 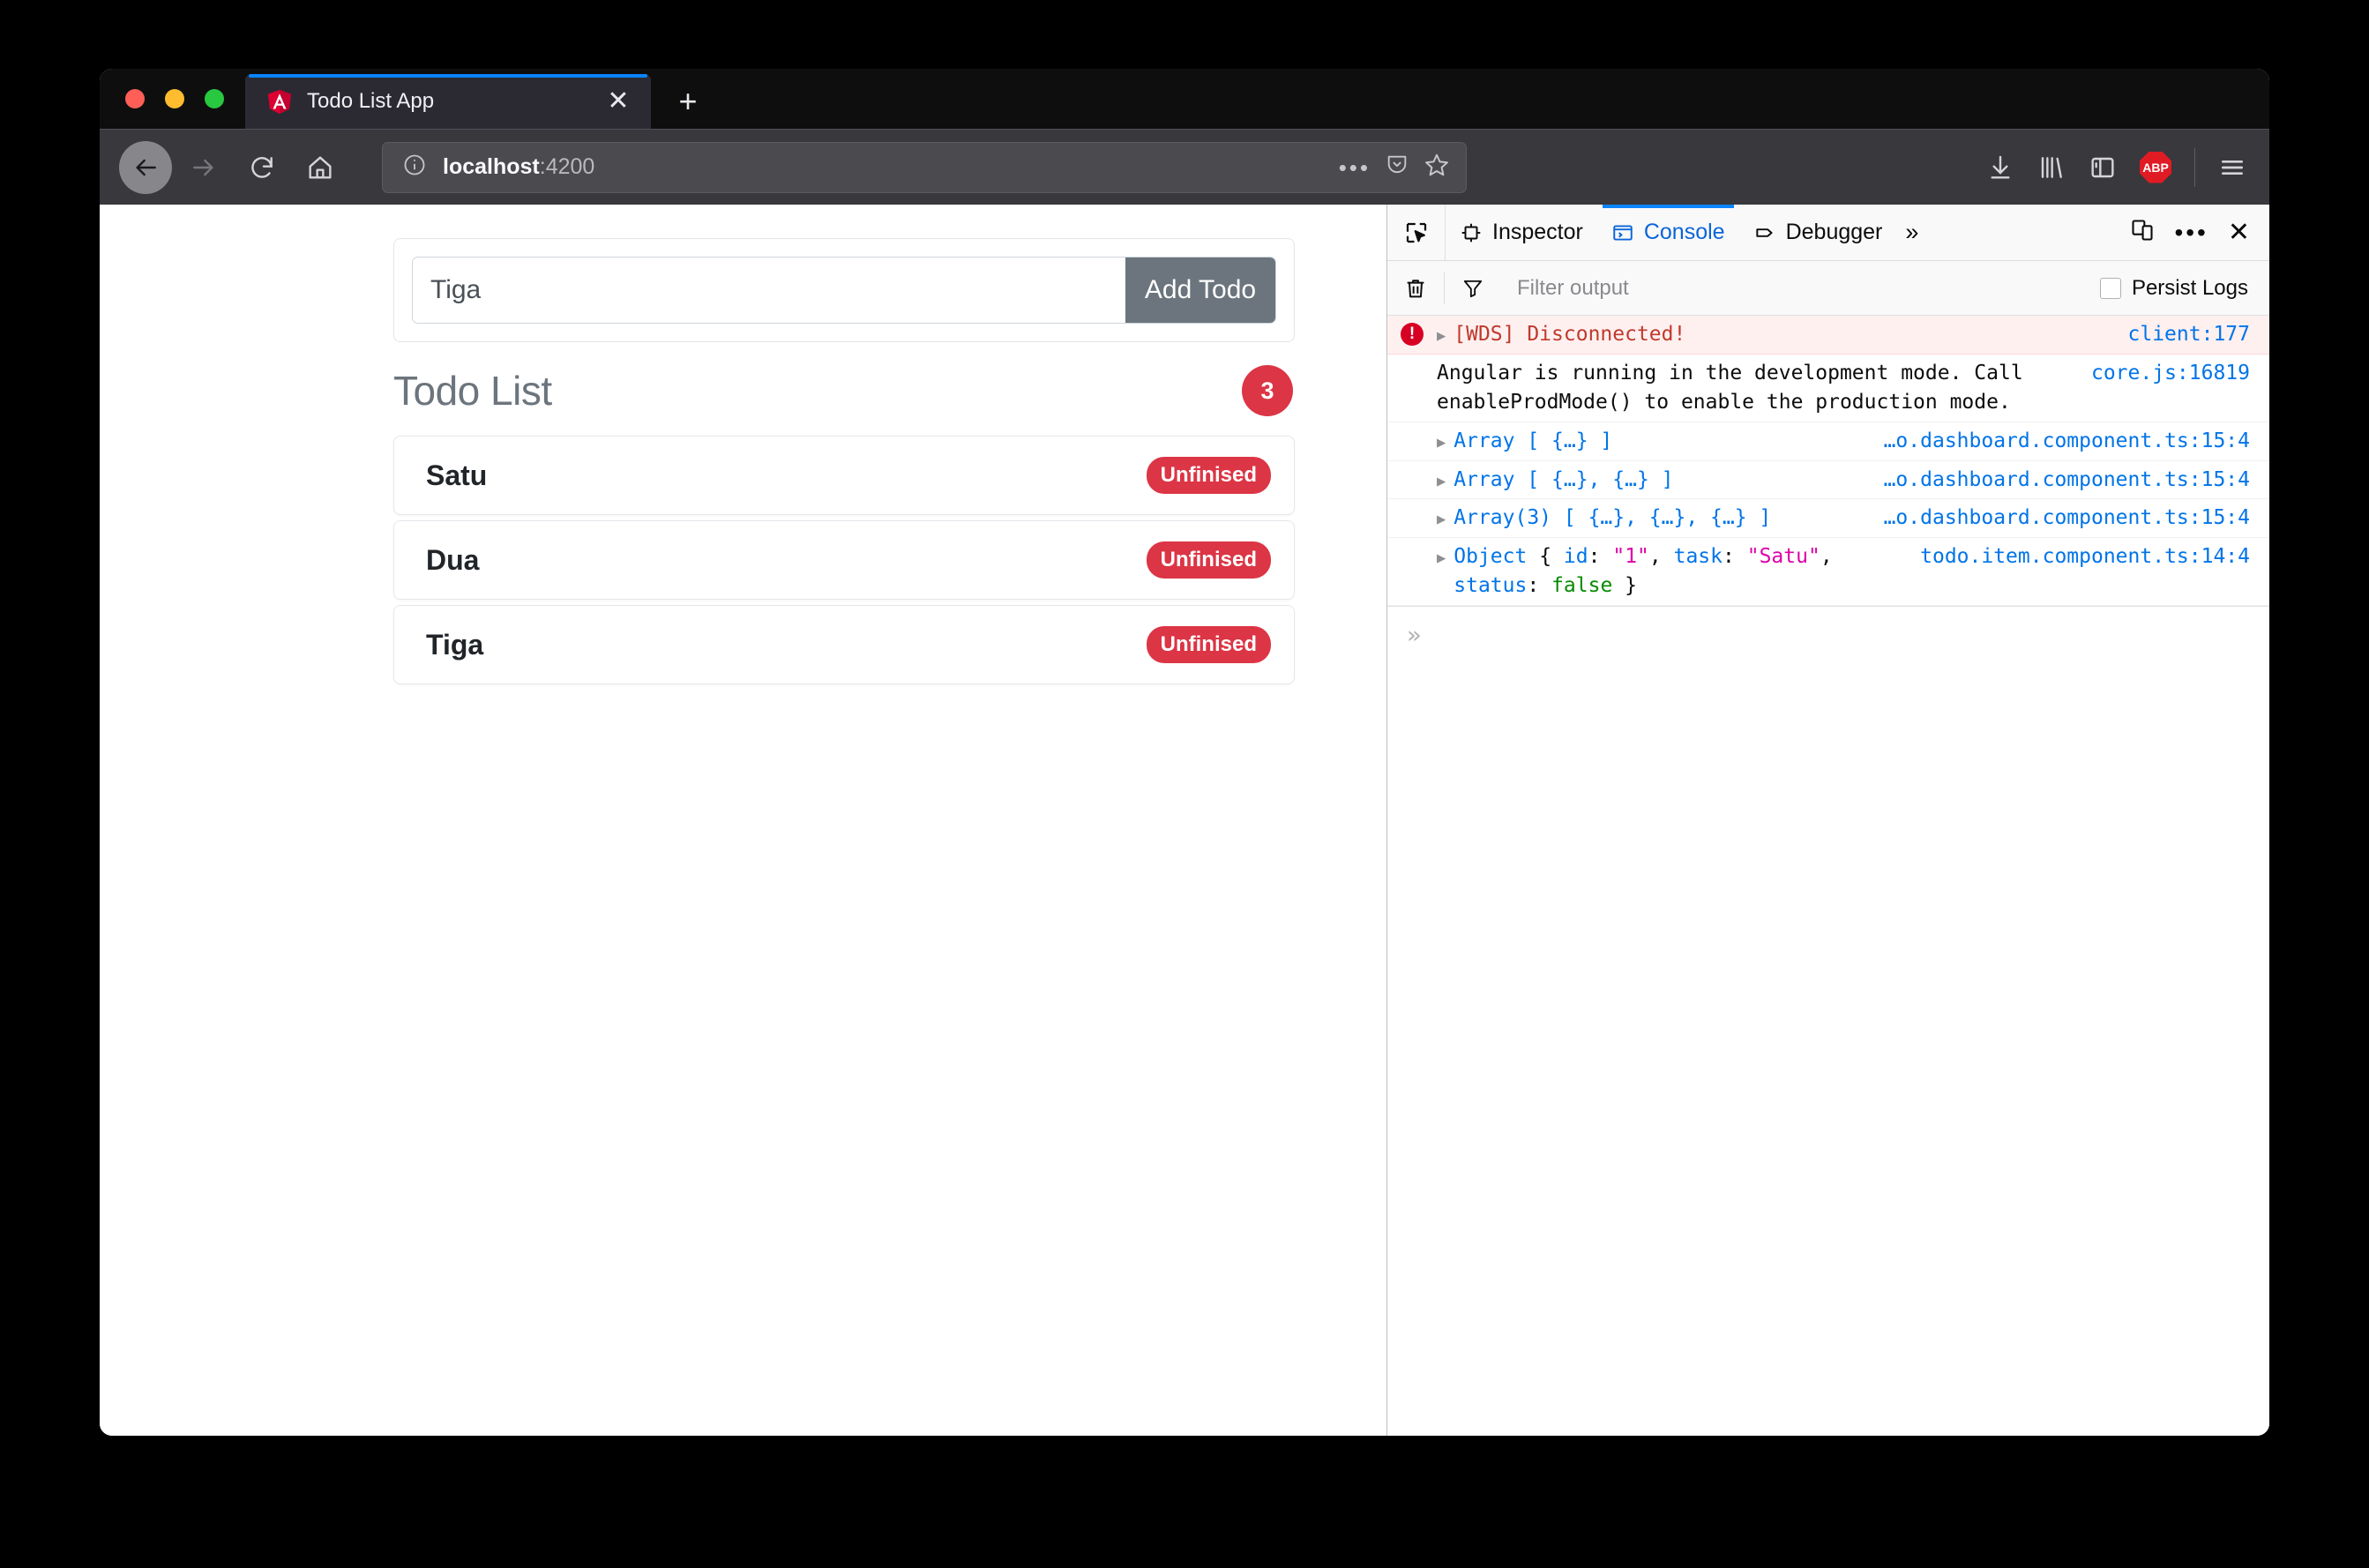 What do you see at coordinates (2180, 334) in the screenshot?
I see `console-message-source: client:177` at bounding box center [2180, 334].